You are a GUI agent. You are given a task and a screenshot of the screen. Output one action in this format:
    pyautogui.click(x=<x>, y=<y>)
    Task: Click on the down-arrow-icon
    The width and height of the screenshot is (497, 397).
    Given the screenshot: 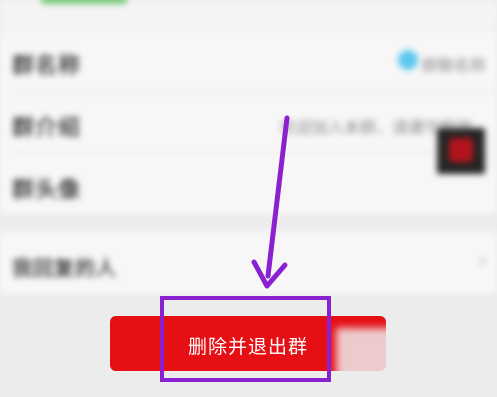 What is the action you would take?
    pyautogui.click(x=270, y=202)
    